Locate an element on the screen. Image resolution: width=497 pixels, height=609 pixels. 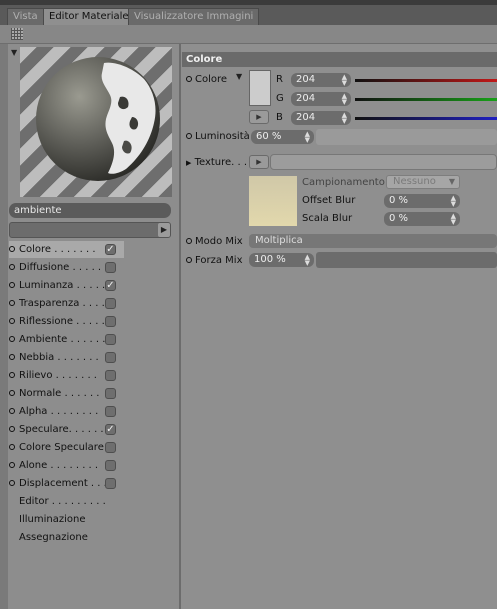
channel-b-label: B is located at coordinates (279, 117).